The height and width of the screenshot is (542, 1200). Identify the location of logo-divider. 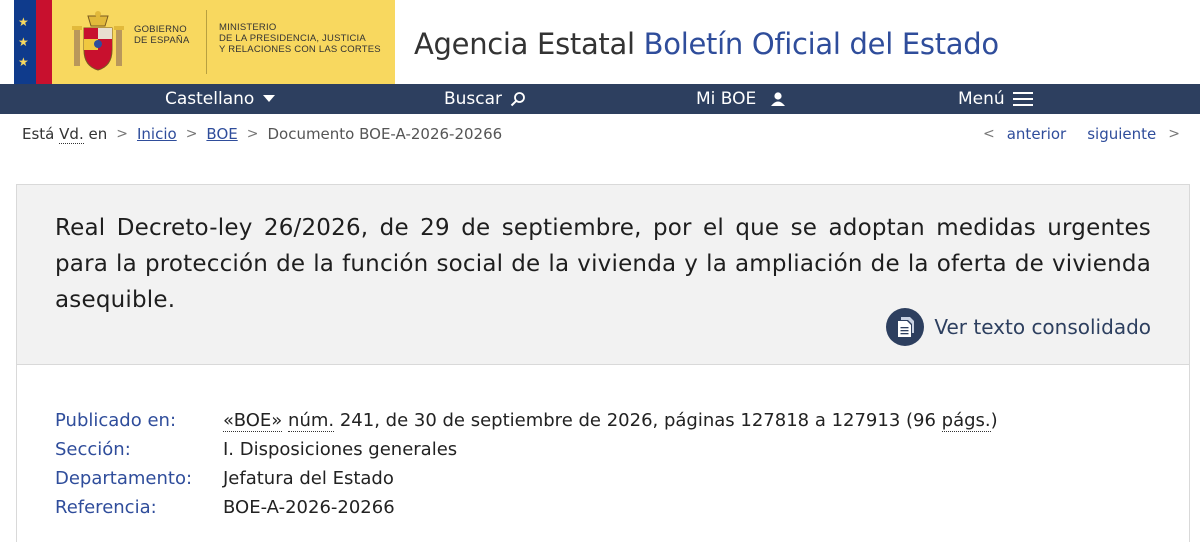
(206, 42).